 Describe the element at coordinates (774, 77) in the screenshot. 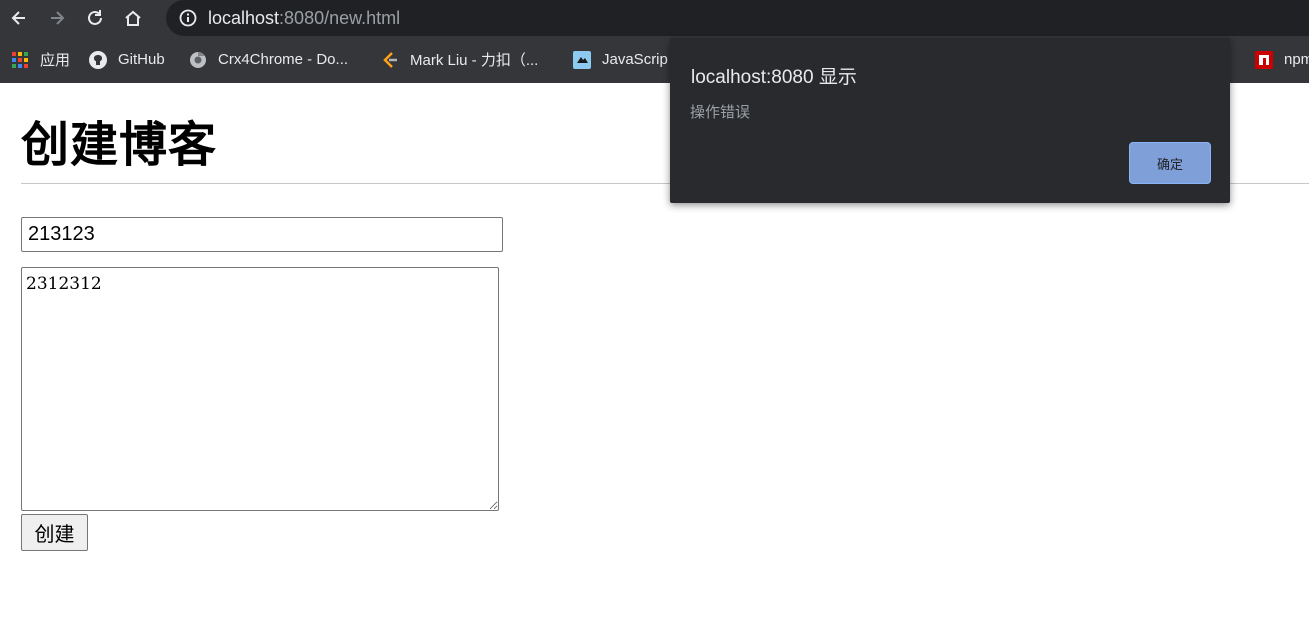

I see `dialog-title: localhost:8080 显示` at that location.